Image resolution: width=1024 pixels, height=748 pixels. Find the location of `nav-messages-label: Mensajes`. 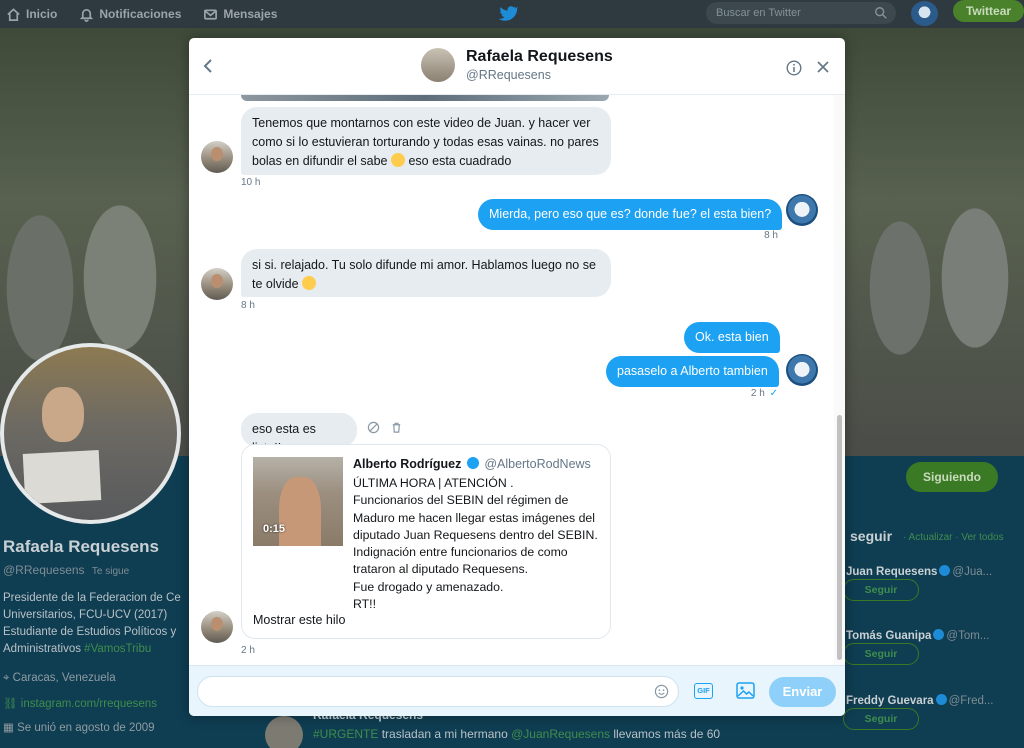

nav-messages-label: Mensajes is located at coordinates (250, 14).